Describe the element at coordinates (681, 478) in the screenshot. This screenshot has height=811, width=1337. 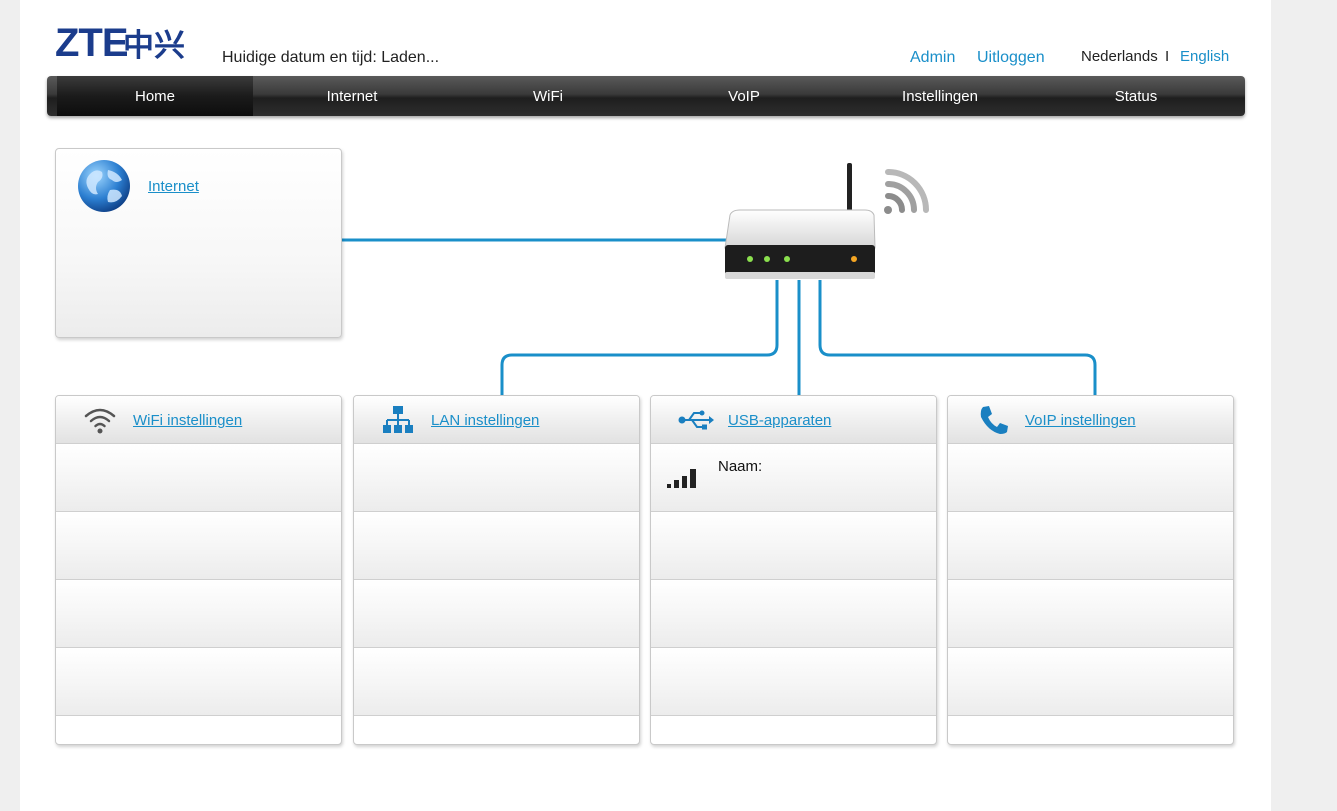
I see `signal-bars-icon` at that location.